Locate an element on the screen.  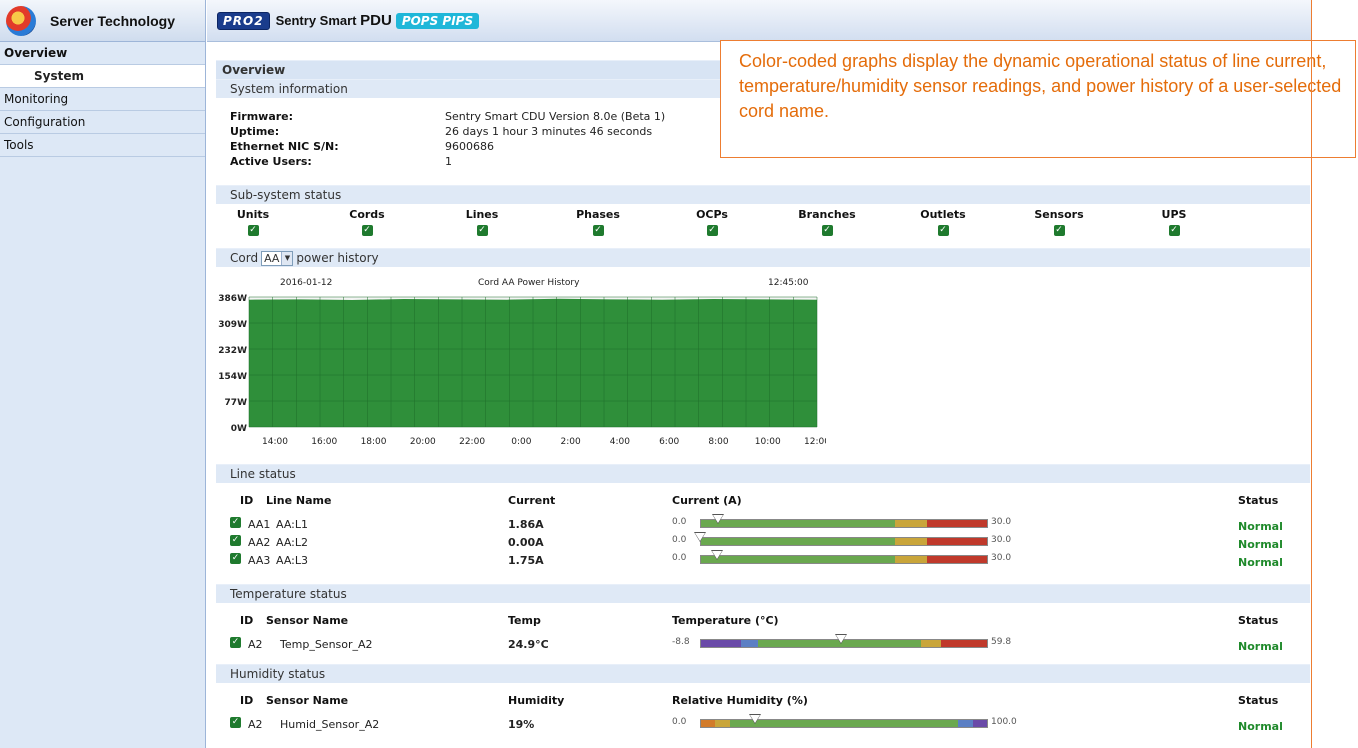
y-tick-label: 77W is located at coordinates (236, 403).